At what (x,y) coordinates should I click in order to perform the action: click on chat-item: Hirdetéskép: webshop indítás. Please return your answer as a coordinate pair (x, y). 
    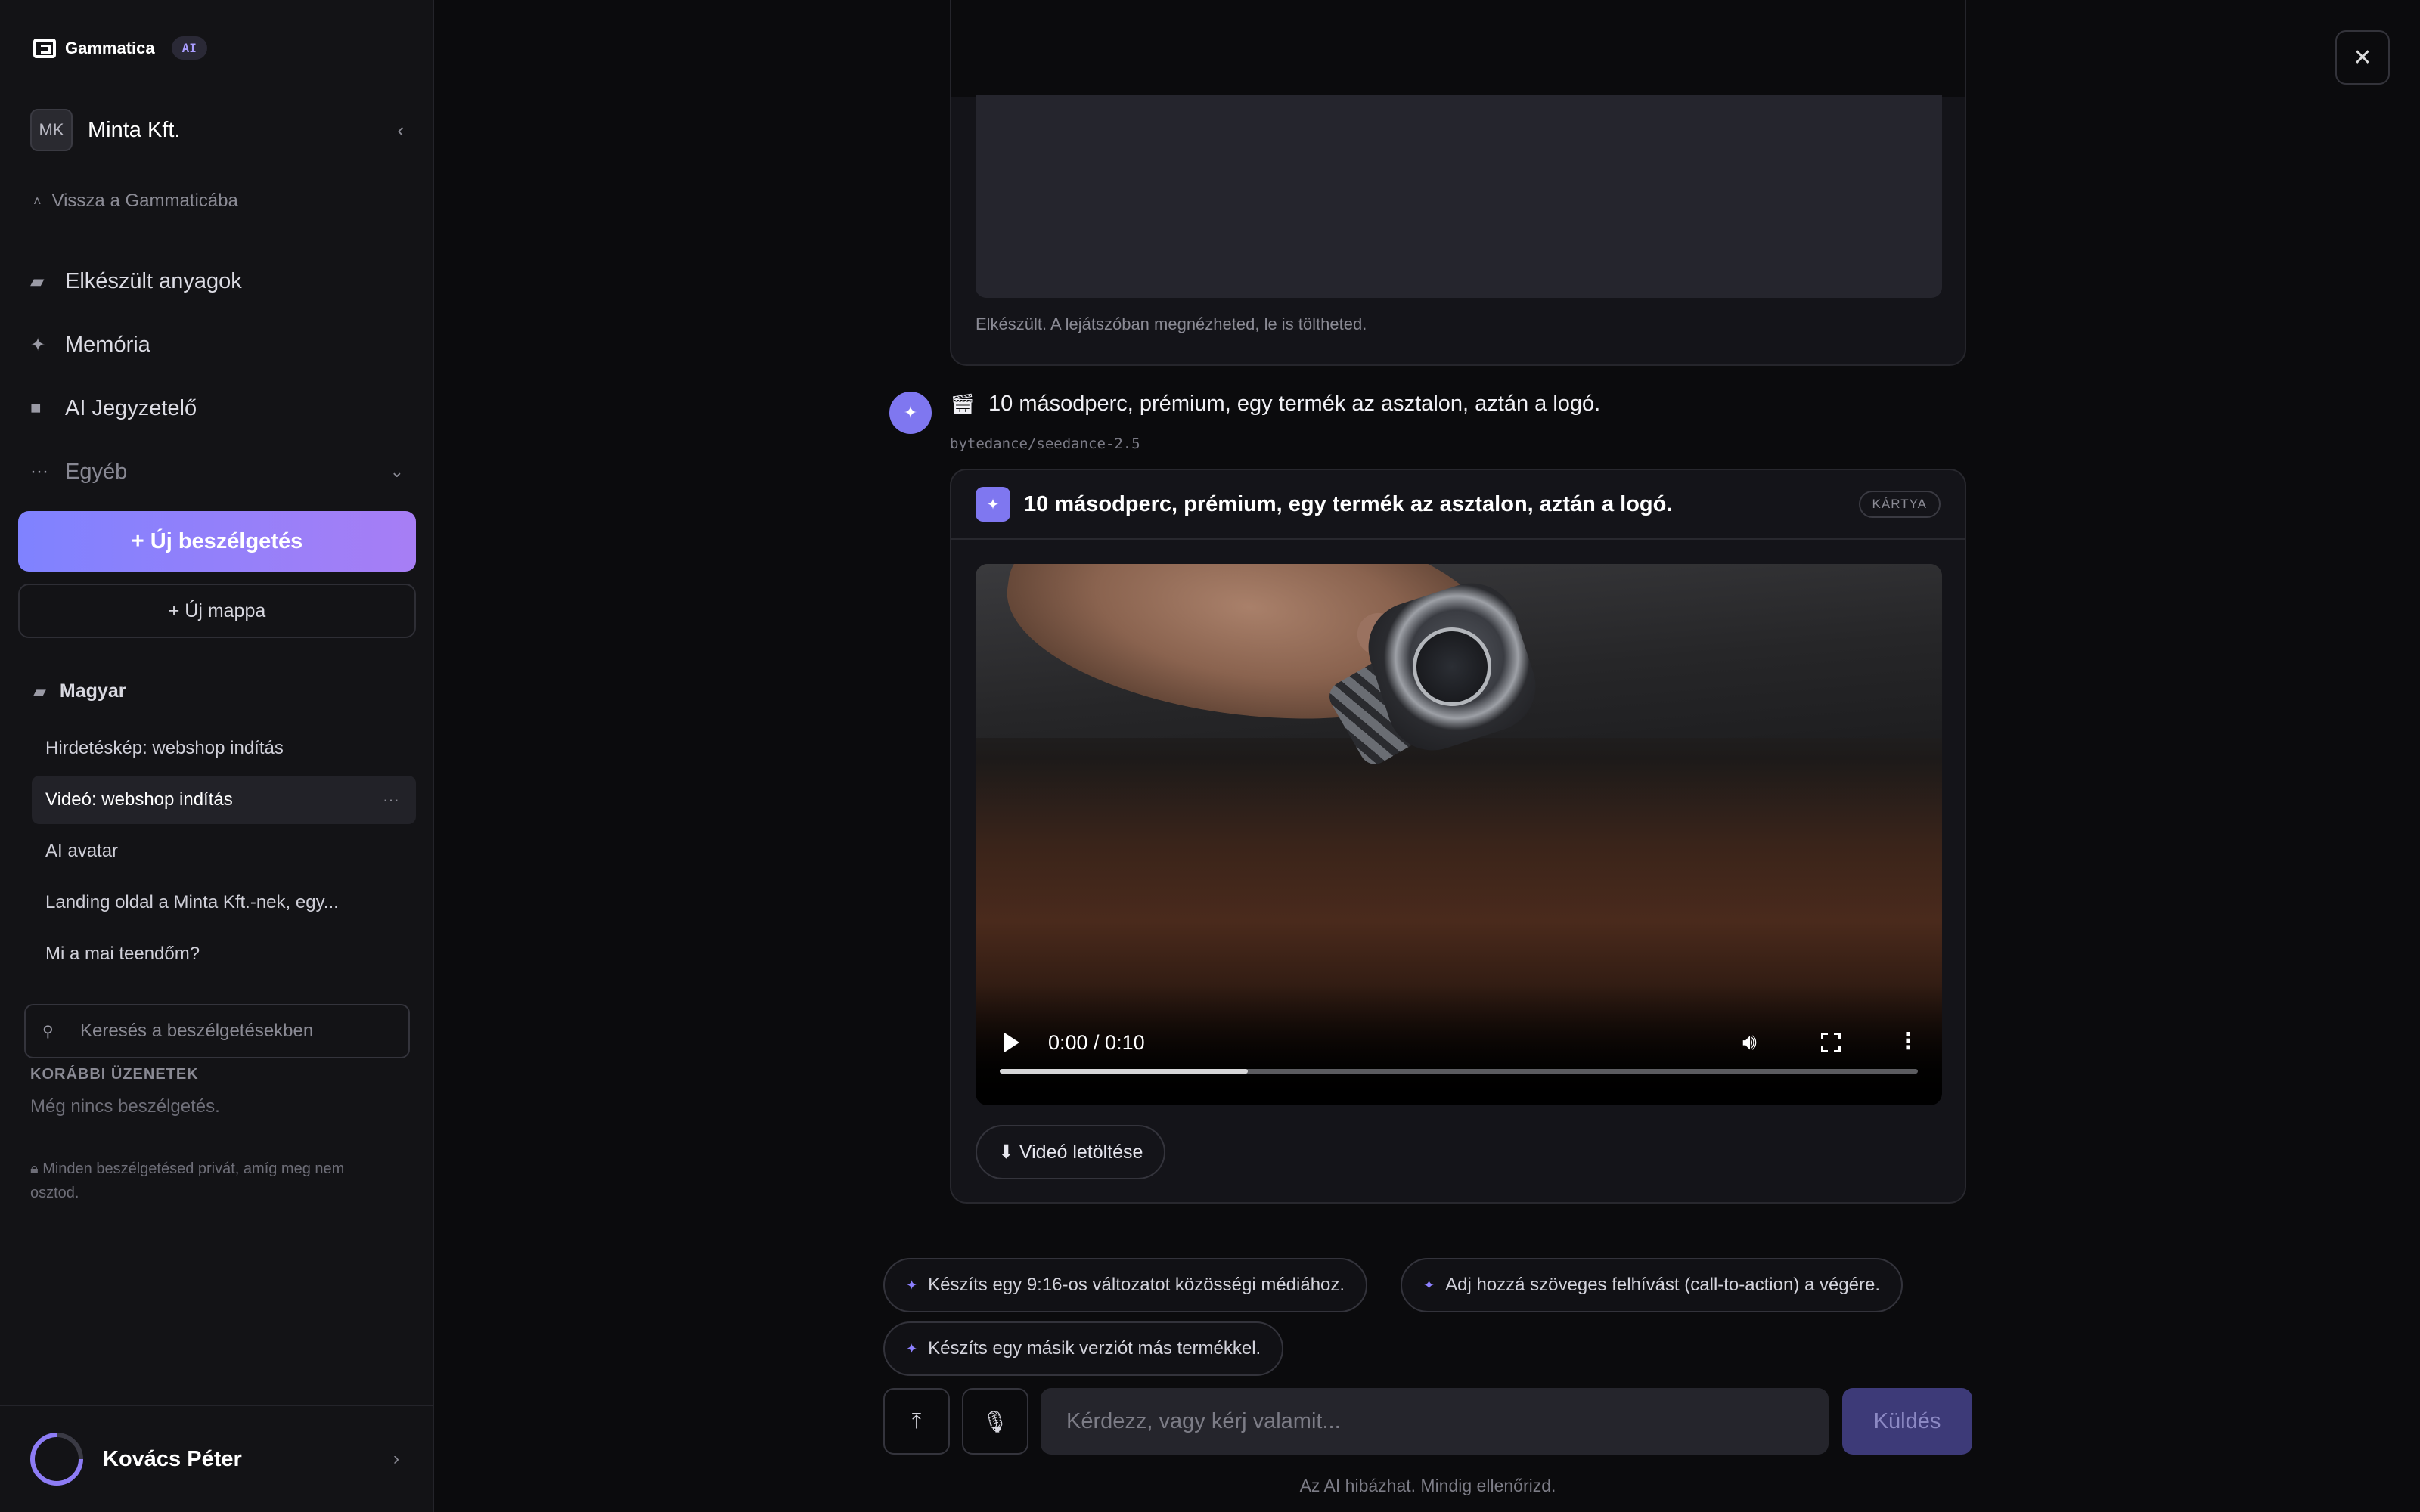
    Looking at the image, I should click on (224, 748).